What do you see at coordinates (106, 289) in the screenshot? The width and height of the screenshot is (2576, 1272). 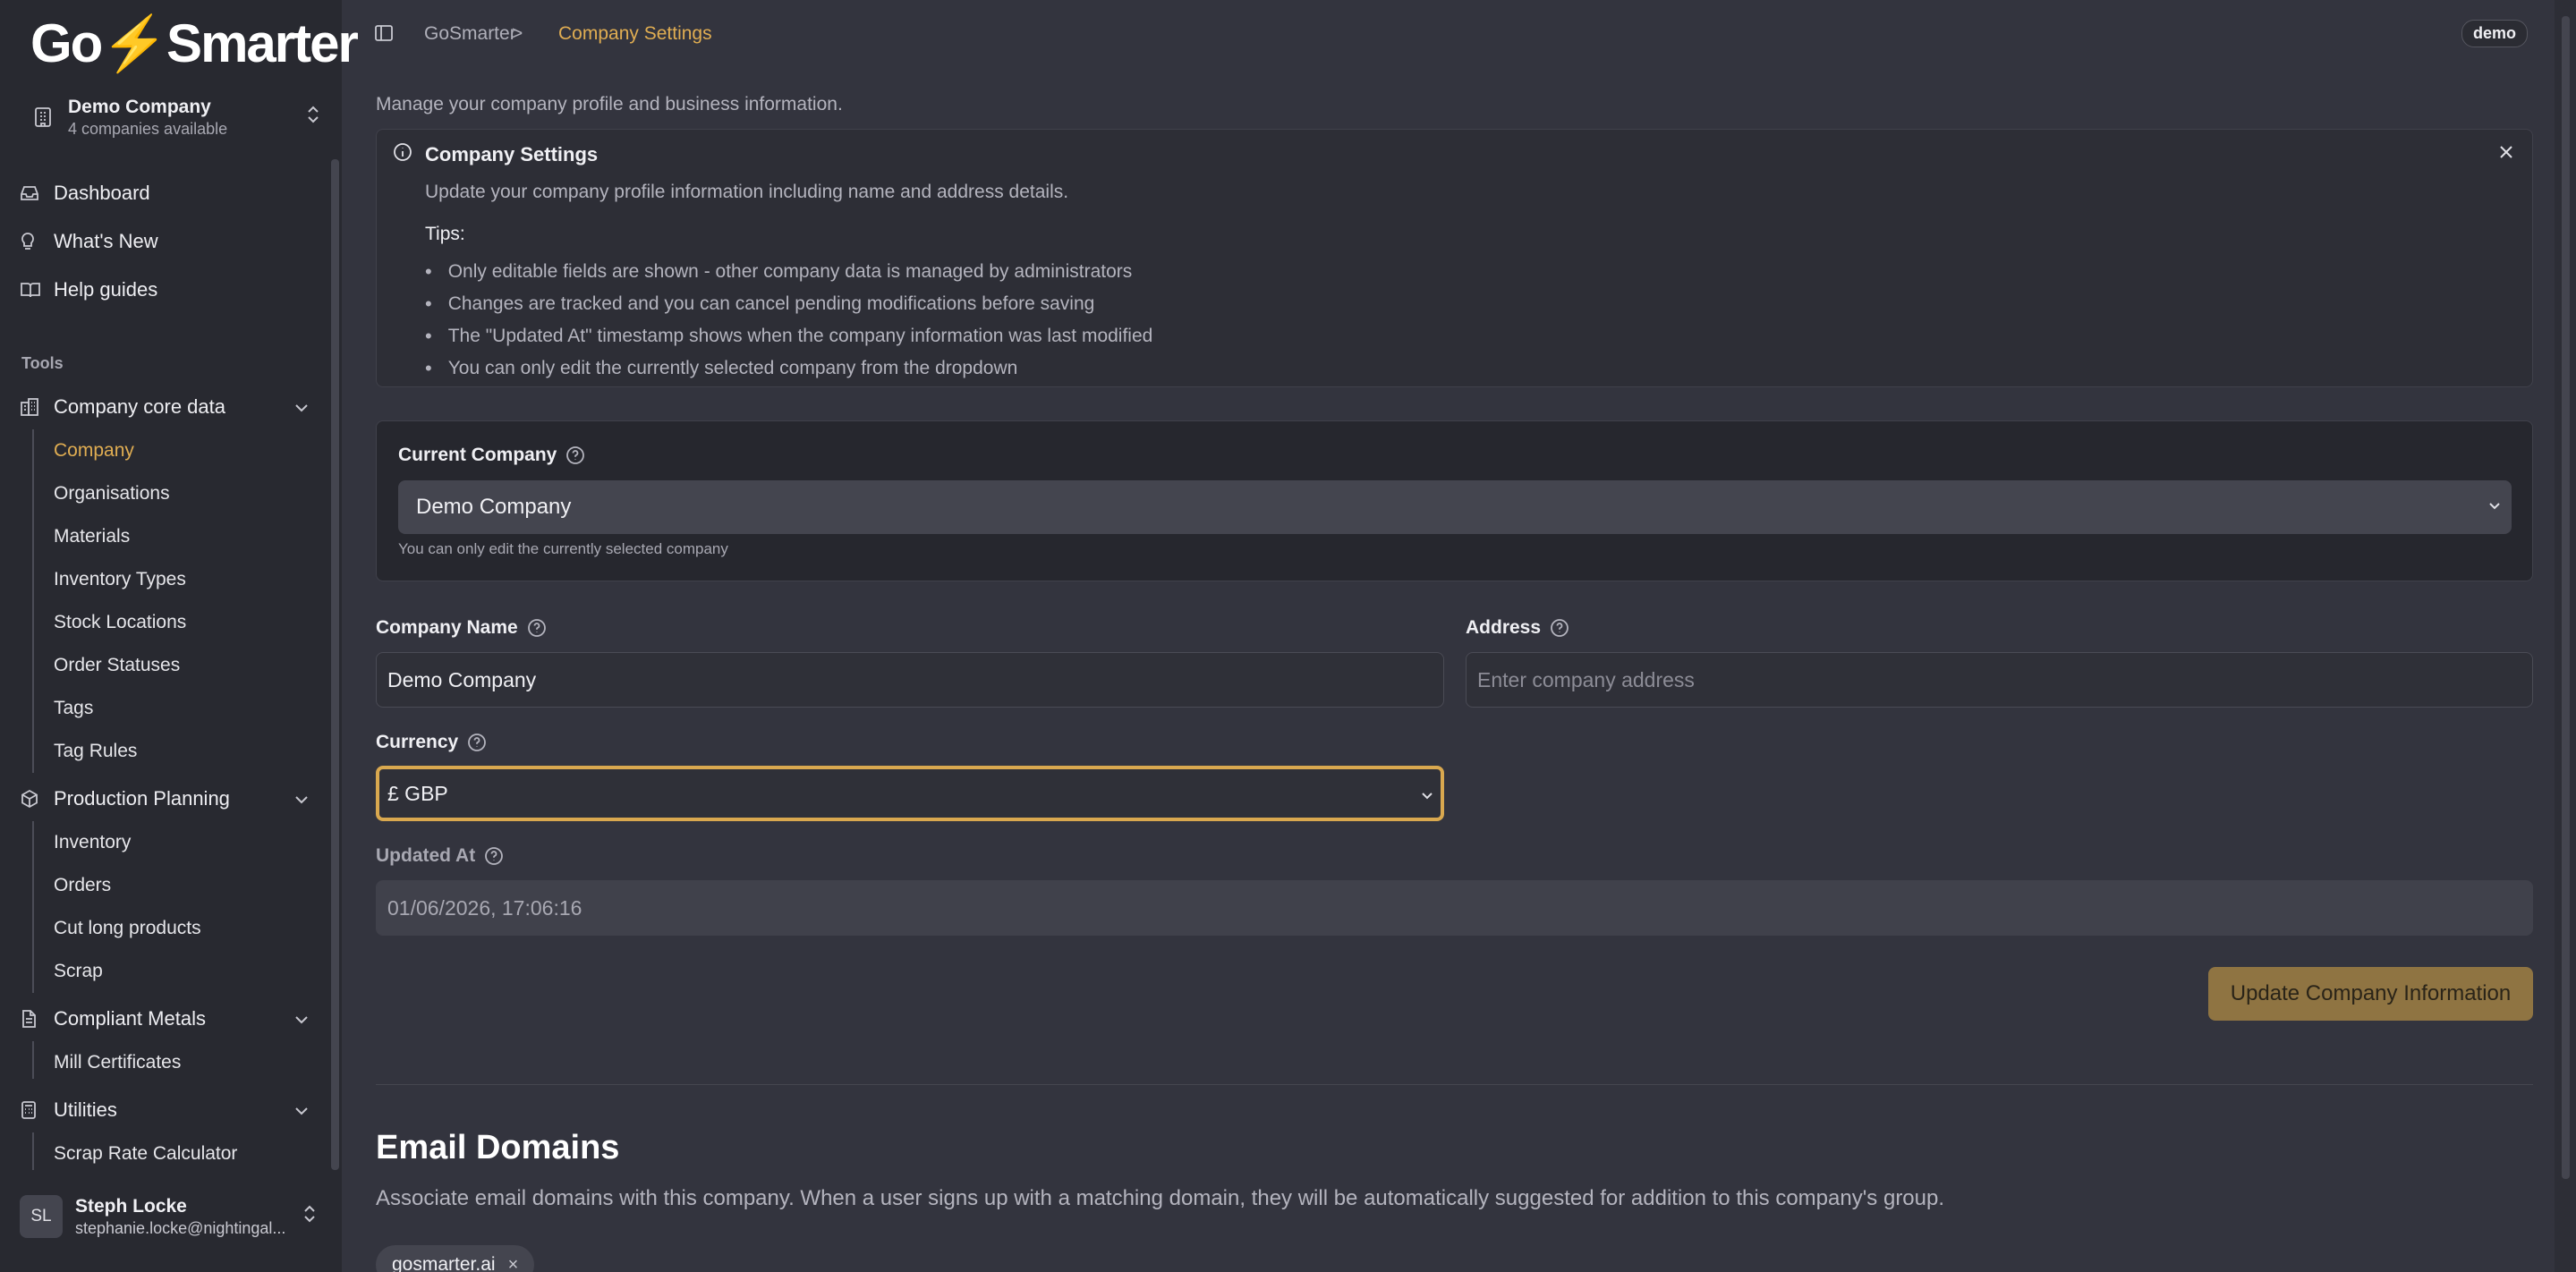 I see `sidebar-item-label: Help guides` at bounding box center [106, 289].